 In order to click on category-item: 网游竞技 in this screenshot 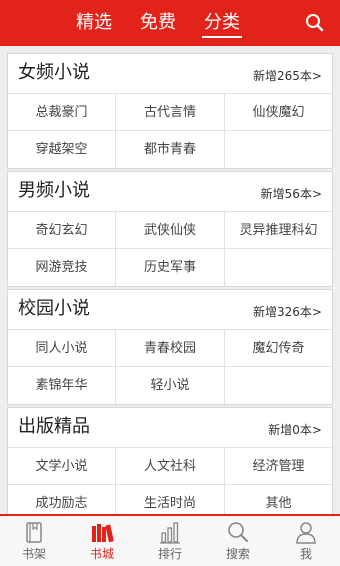, I will do `click(62, 267)`.